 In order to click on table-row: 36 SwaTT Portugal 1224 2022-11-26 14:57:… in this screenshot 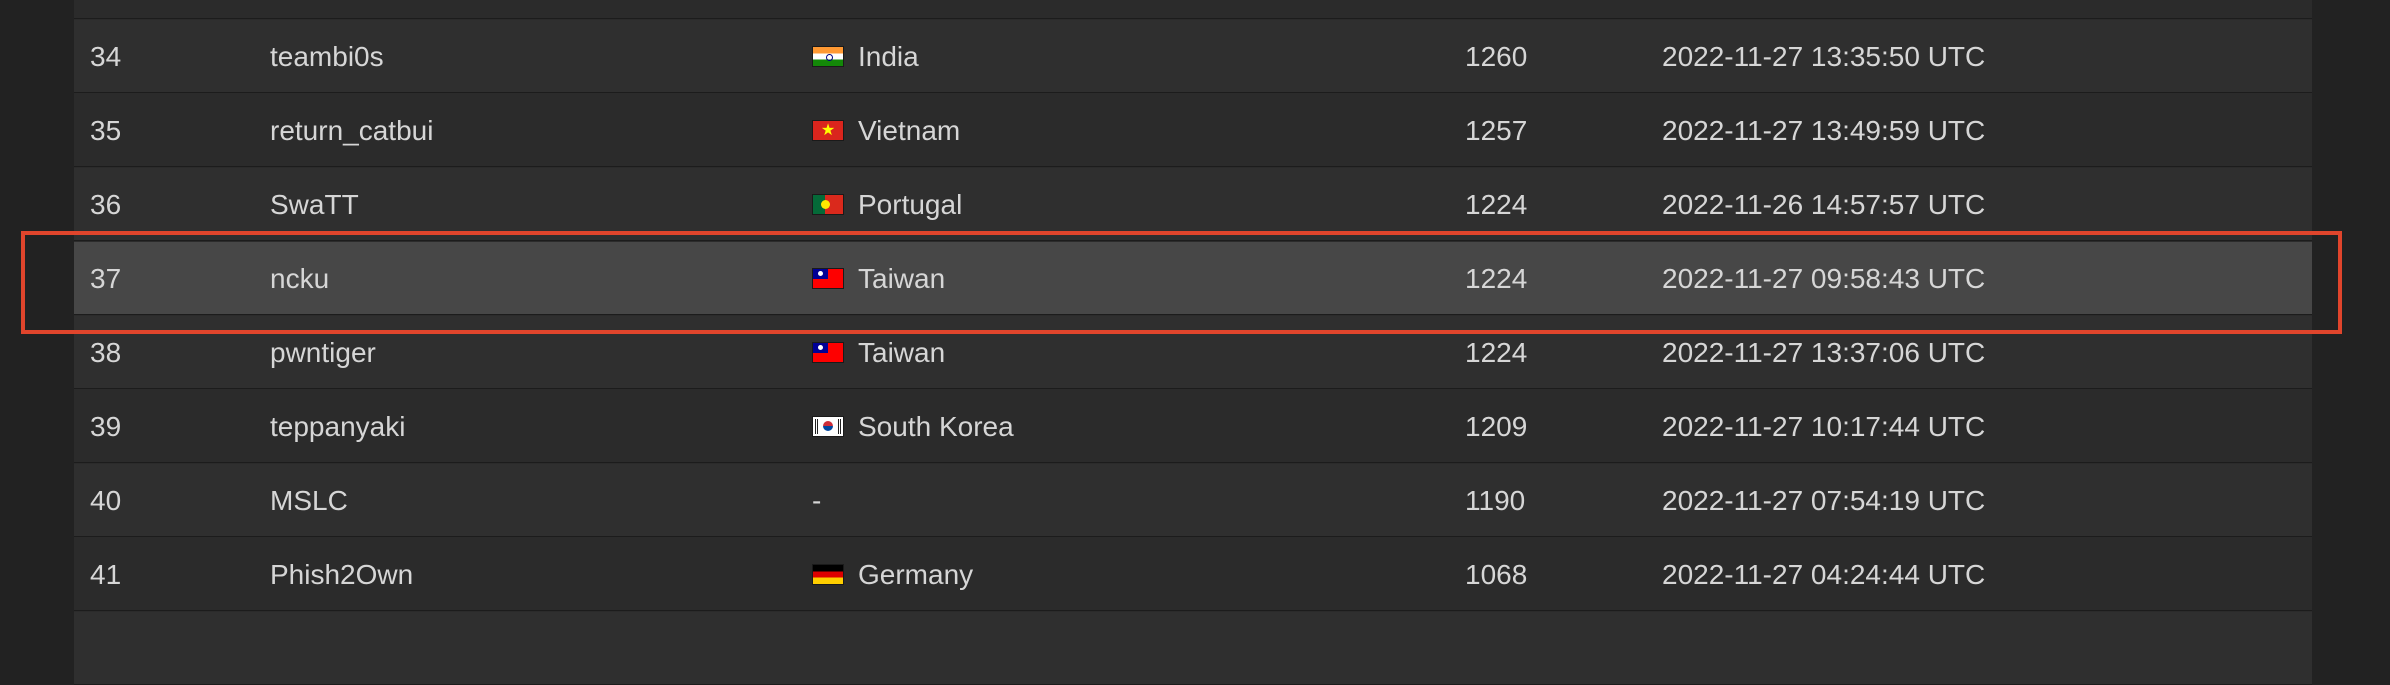, I will do `click(1193, 204)`.